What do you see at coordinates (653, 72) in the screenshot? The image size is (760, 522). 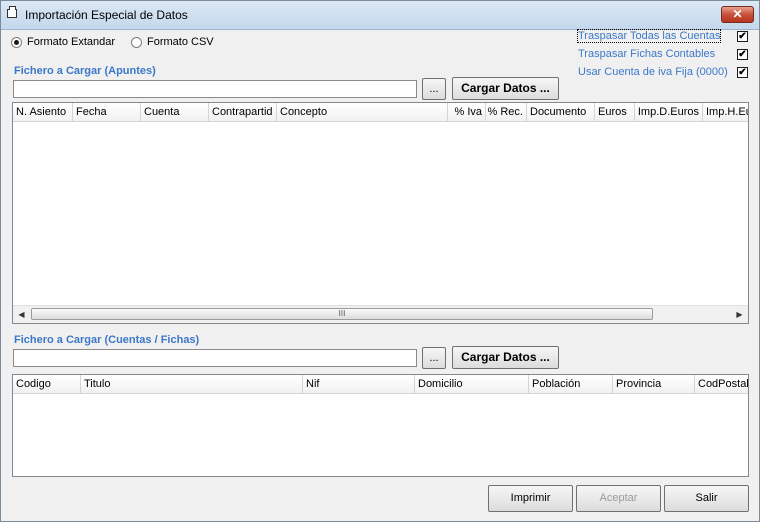 I see `option-label: Usar Cuenta de iva Fija (0000)` at bounding box center [653, 72].